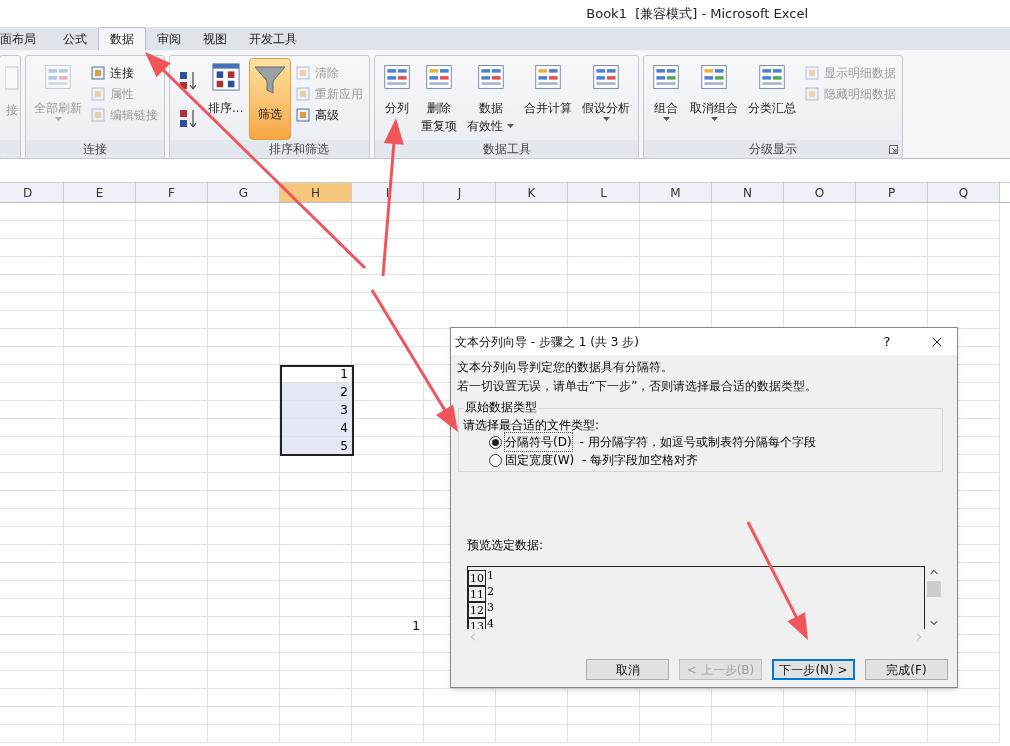 The width and height of the screenshot is (1010, 746). What do you see at coordinates (640, 460) in the screenshot?
I see `option-description: - 每列字段加空格对齐` at bounding box center [640, 460].